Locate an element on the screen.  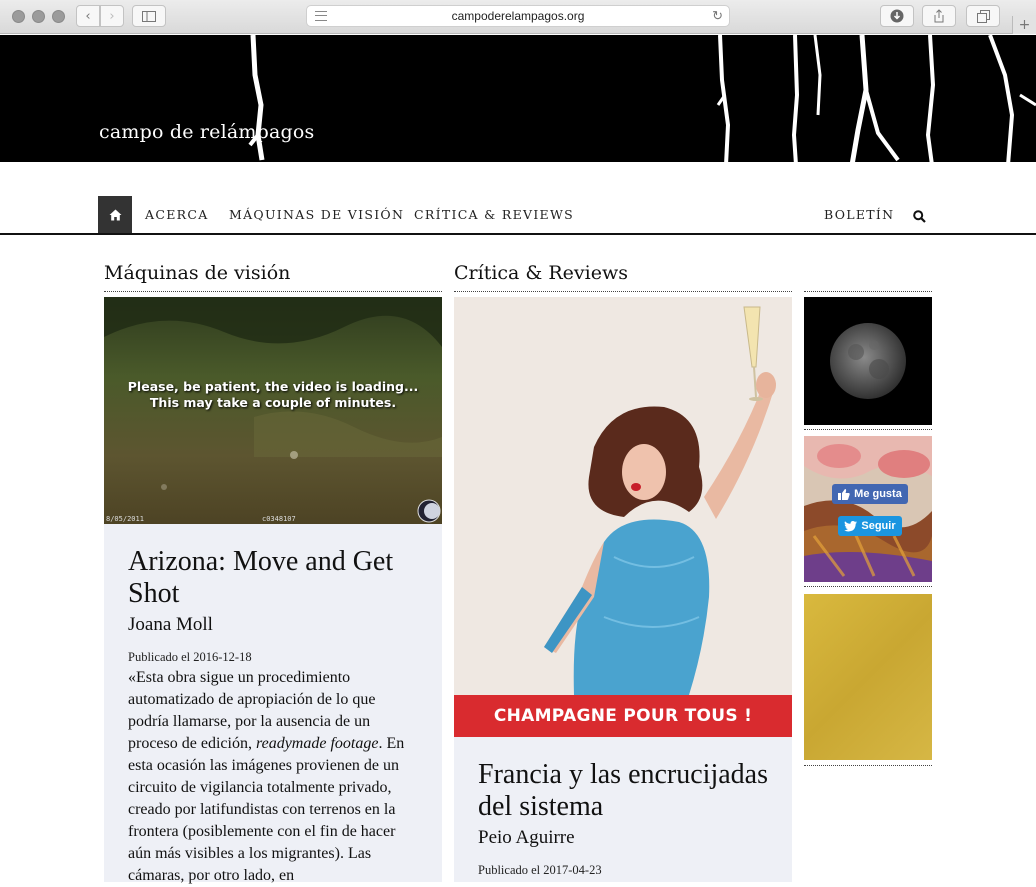
painting-image is located at coordinates (868, 509).